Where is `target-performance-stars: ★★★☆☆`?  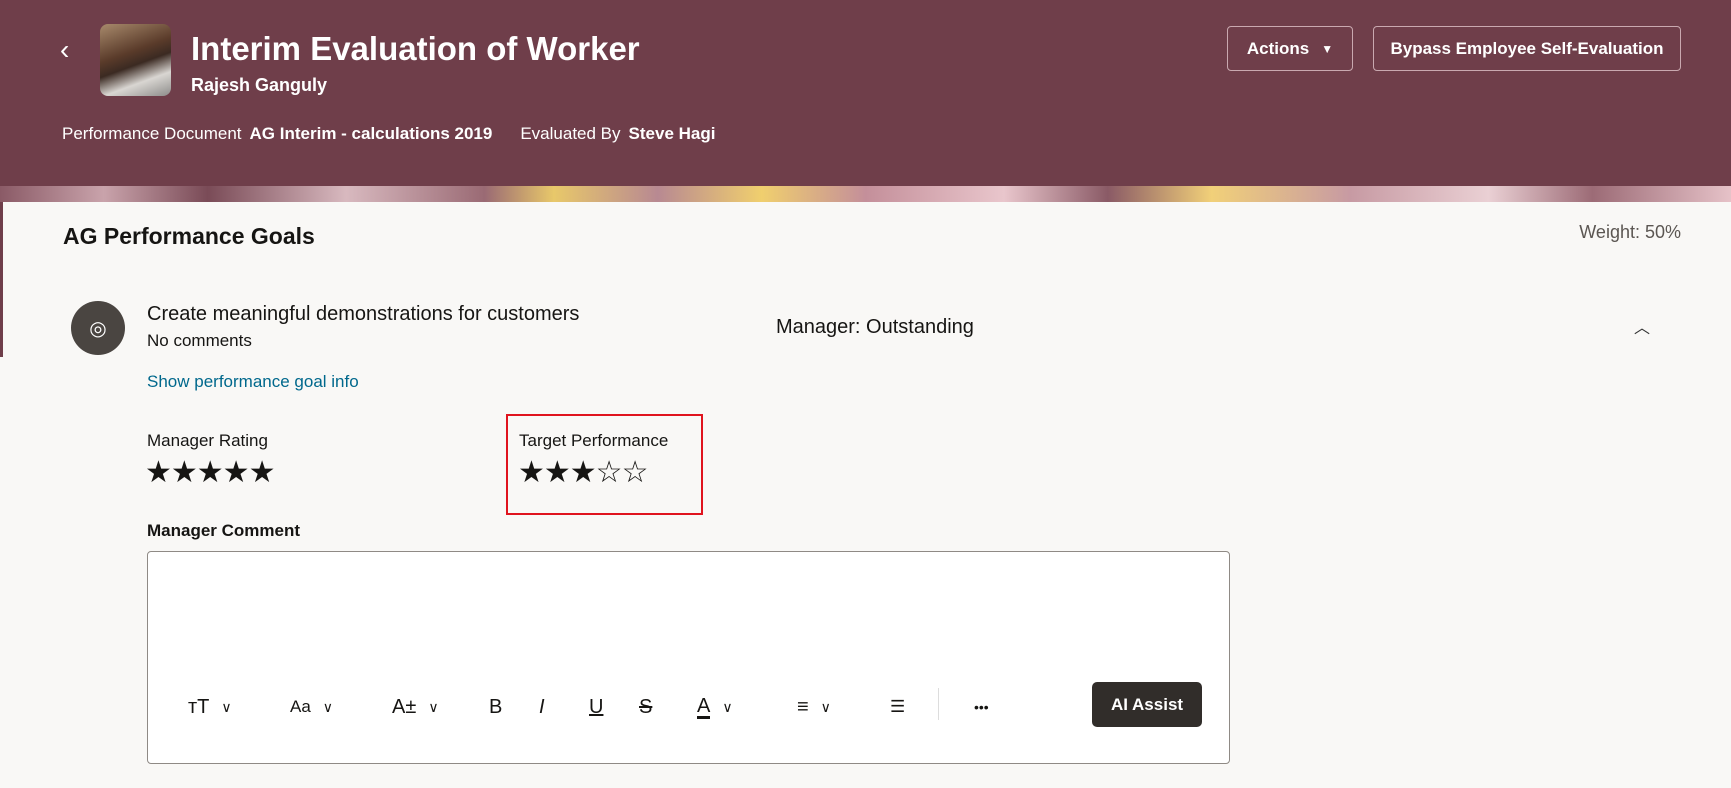 target-performance-stars: ★★★☆☆ is located at coordinates (583, 472).